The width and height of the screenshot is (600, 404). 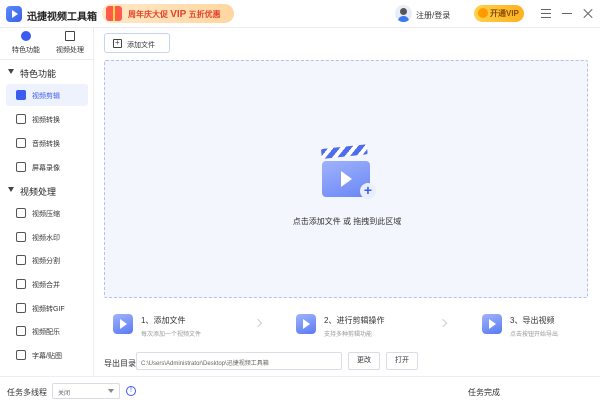 I want to click on group-featured: 特色功能, so click(x=47, y=73).